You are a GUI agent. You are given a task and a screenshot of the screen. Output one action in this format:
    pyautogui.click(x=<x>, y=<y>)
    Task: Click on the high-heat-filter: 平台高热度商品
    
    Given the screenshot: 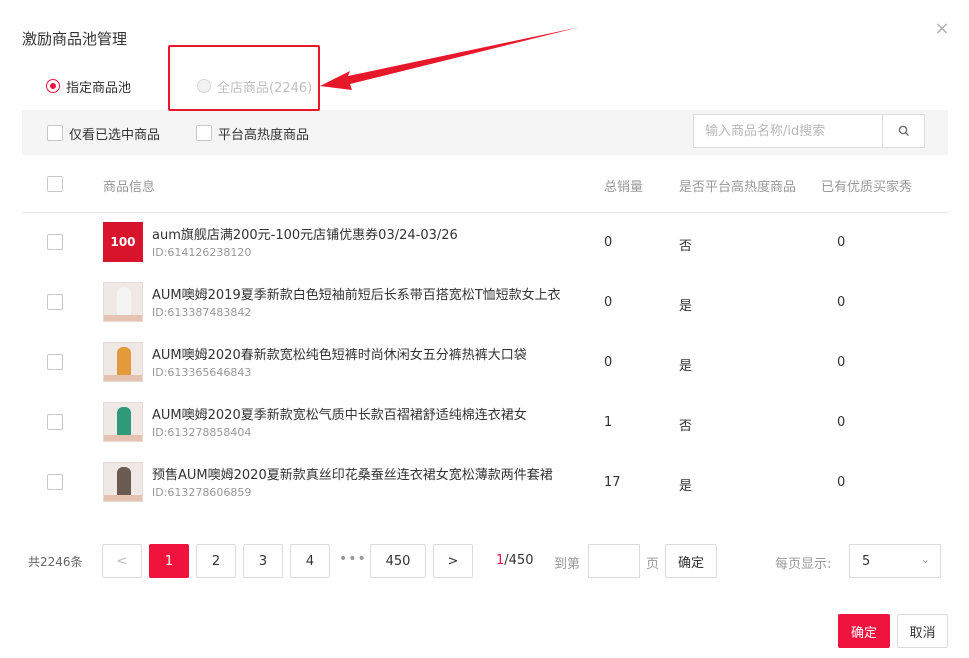 What is the action you would take?
    pyautogui.click(x=253, y=133)
    